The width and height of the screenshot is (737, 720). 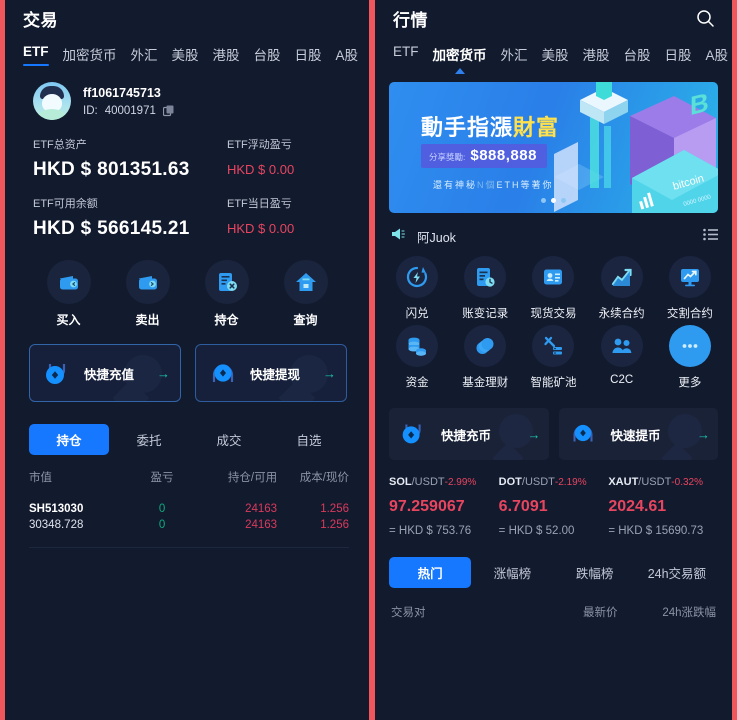 What do you see at coordinates (689, 346) in the screenshot?
I see `more-dots-icon` at bounding box center [689, 346].